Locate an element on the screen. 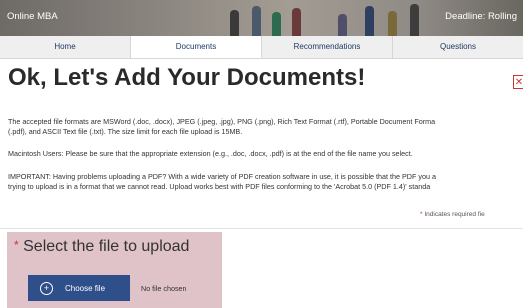 The image size is (523, 308). page-title: Ok, Let's Add Your Documents! is located at coordinates (187, 77).